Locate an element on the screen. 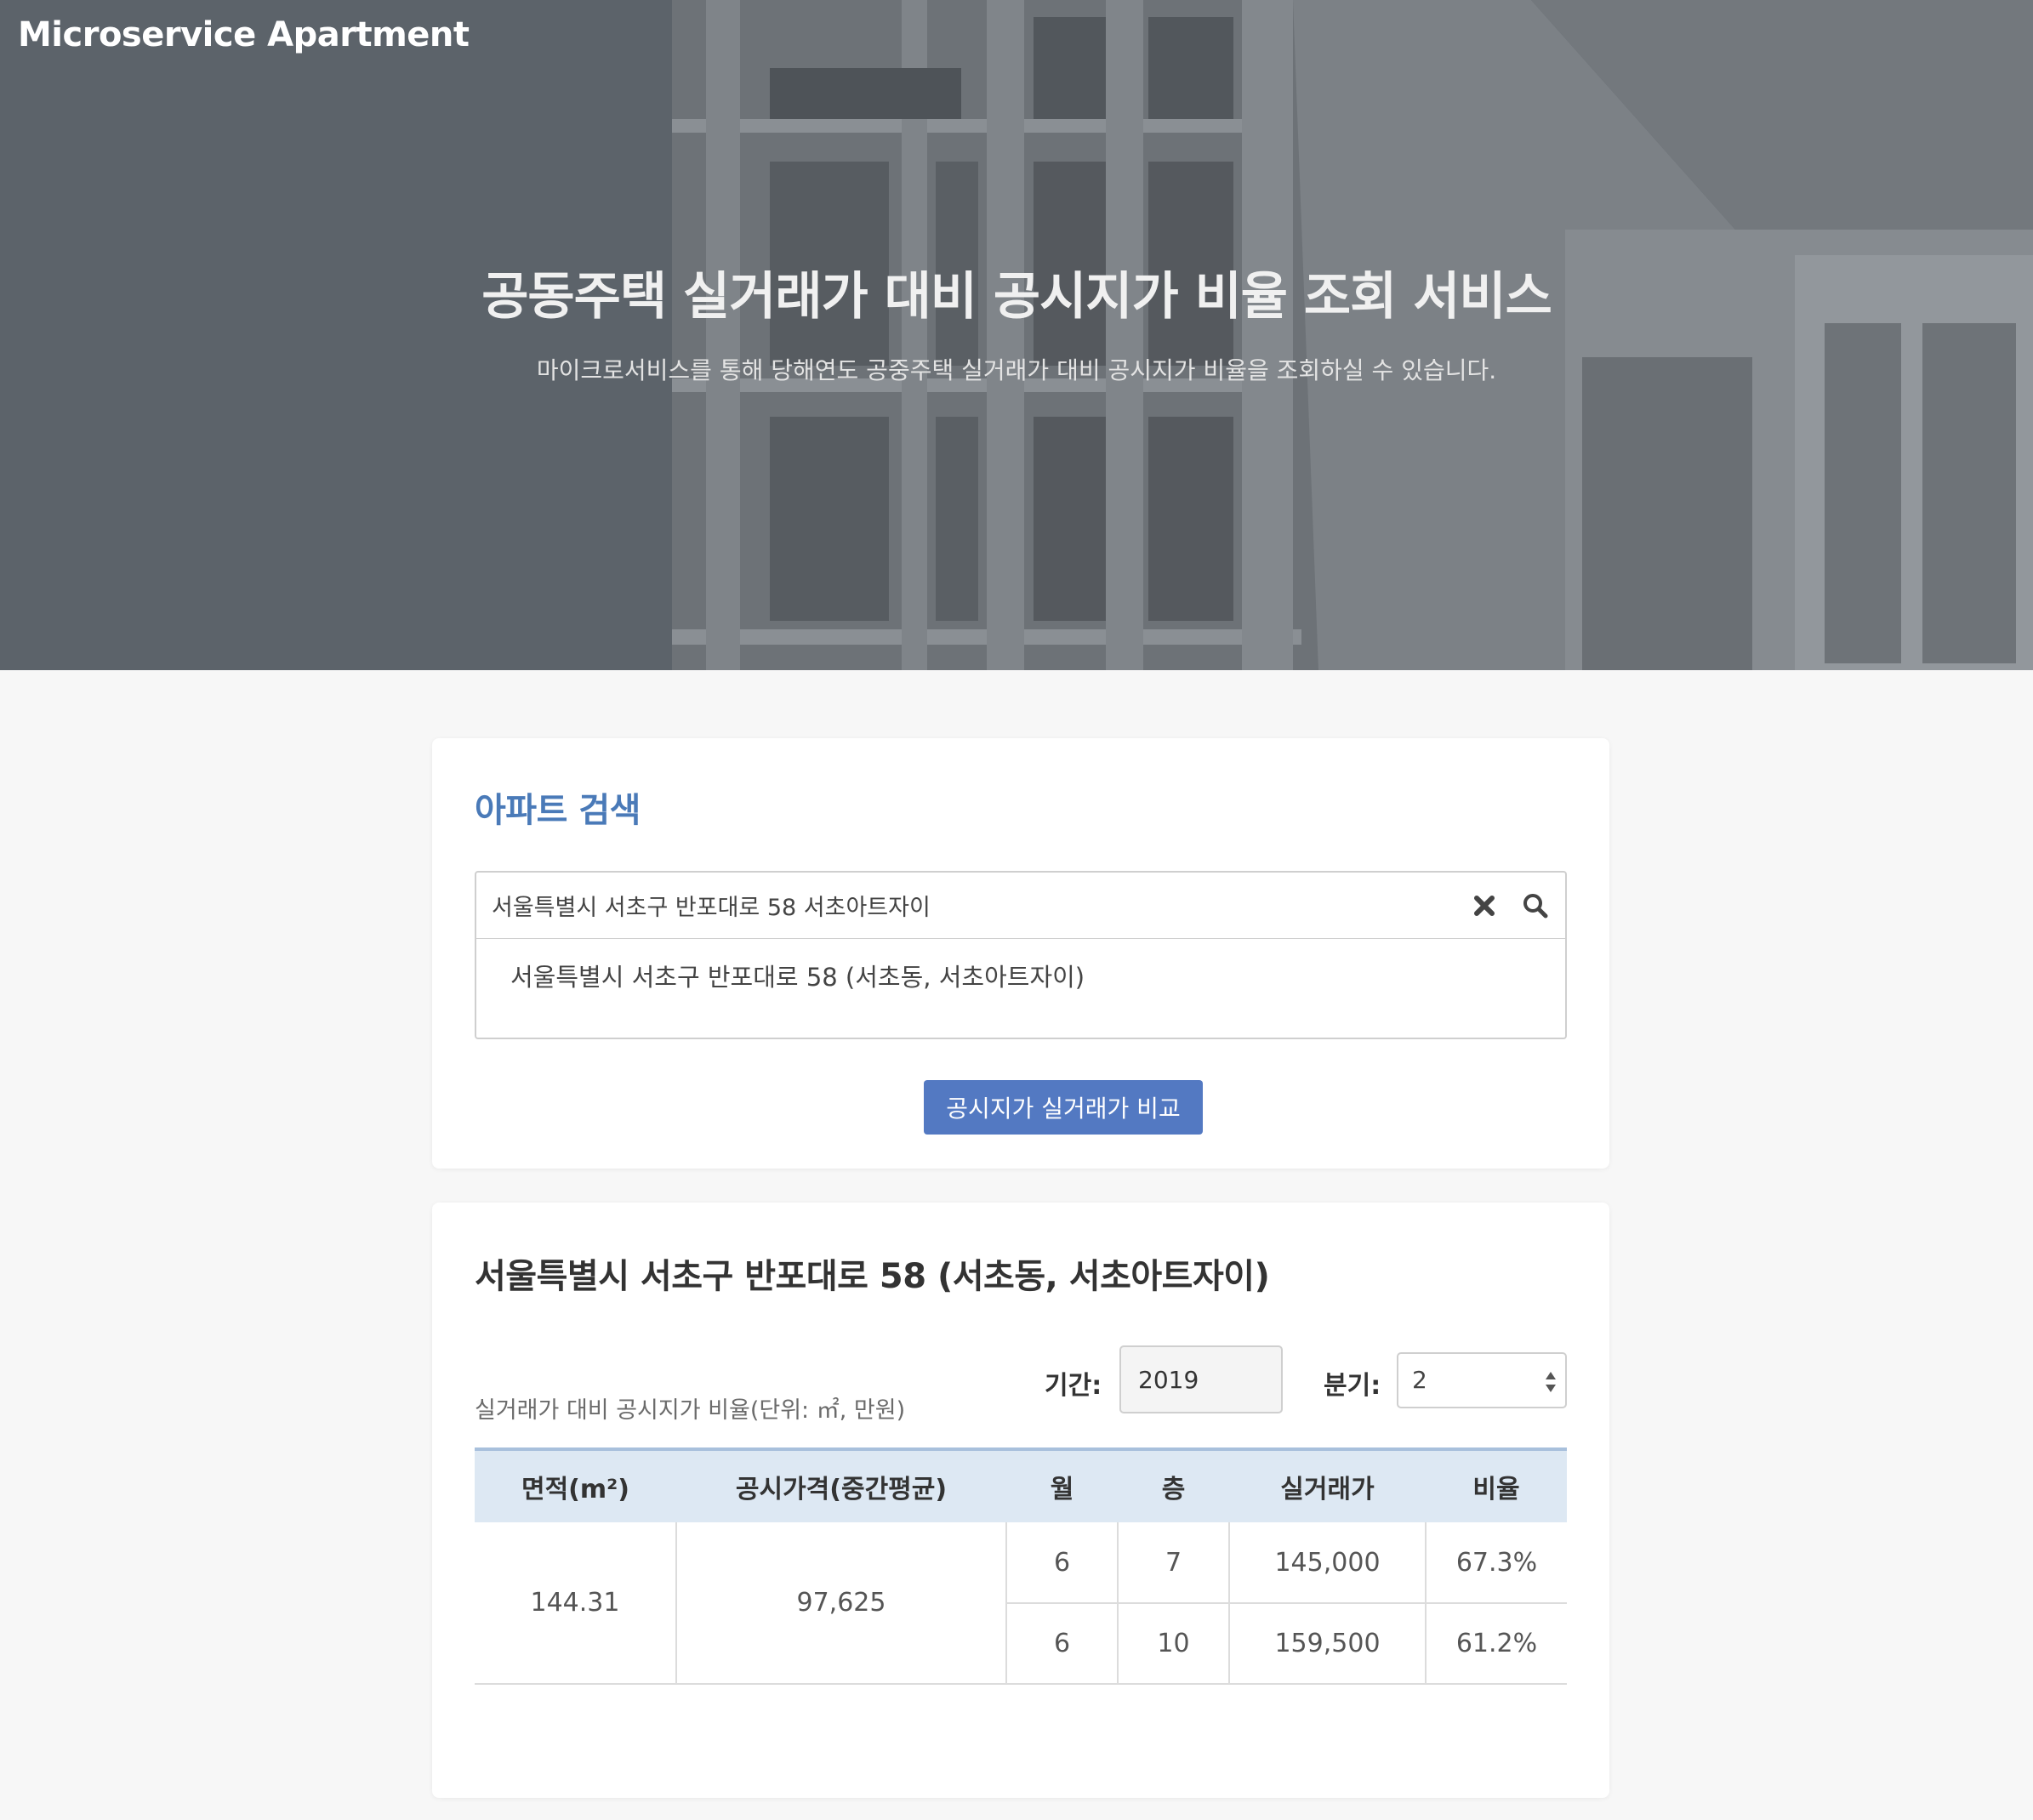 This screenshot has width=2033, height=1820. suggestion-list: 서울특별시 서초구 반포대로 58 (서초동, 서초아트자이) is located at coordinates (1021, 989).